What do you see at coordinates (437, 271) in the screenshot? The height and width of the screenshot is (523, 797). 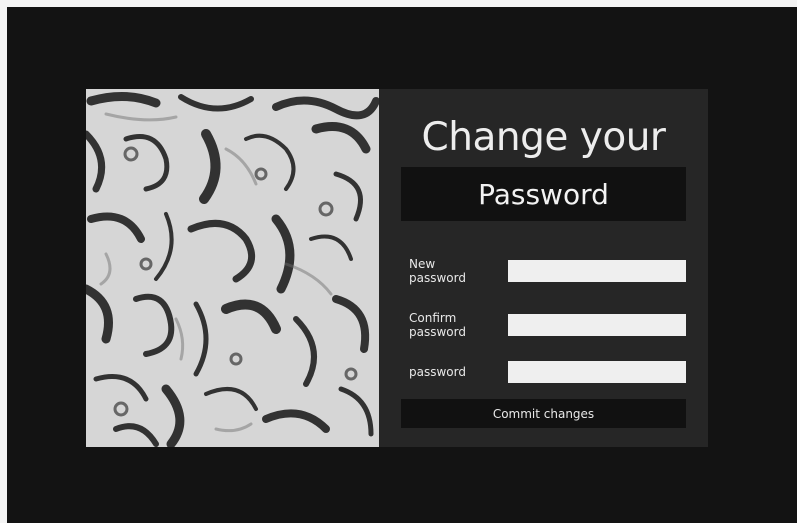 I see `new-password-label: New password` at bounding box center [437, 271].